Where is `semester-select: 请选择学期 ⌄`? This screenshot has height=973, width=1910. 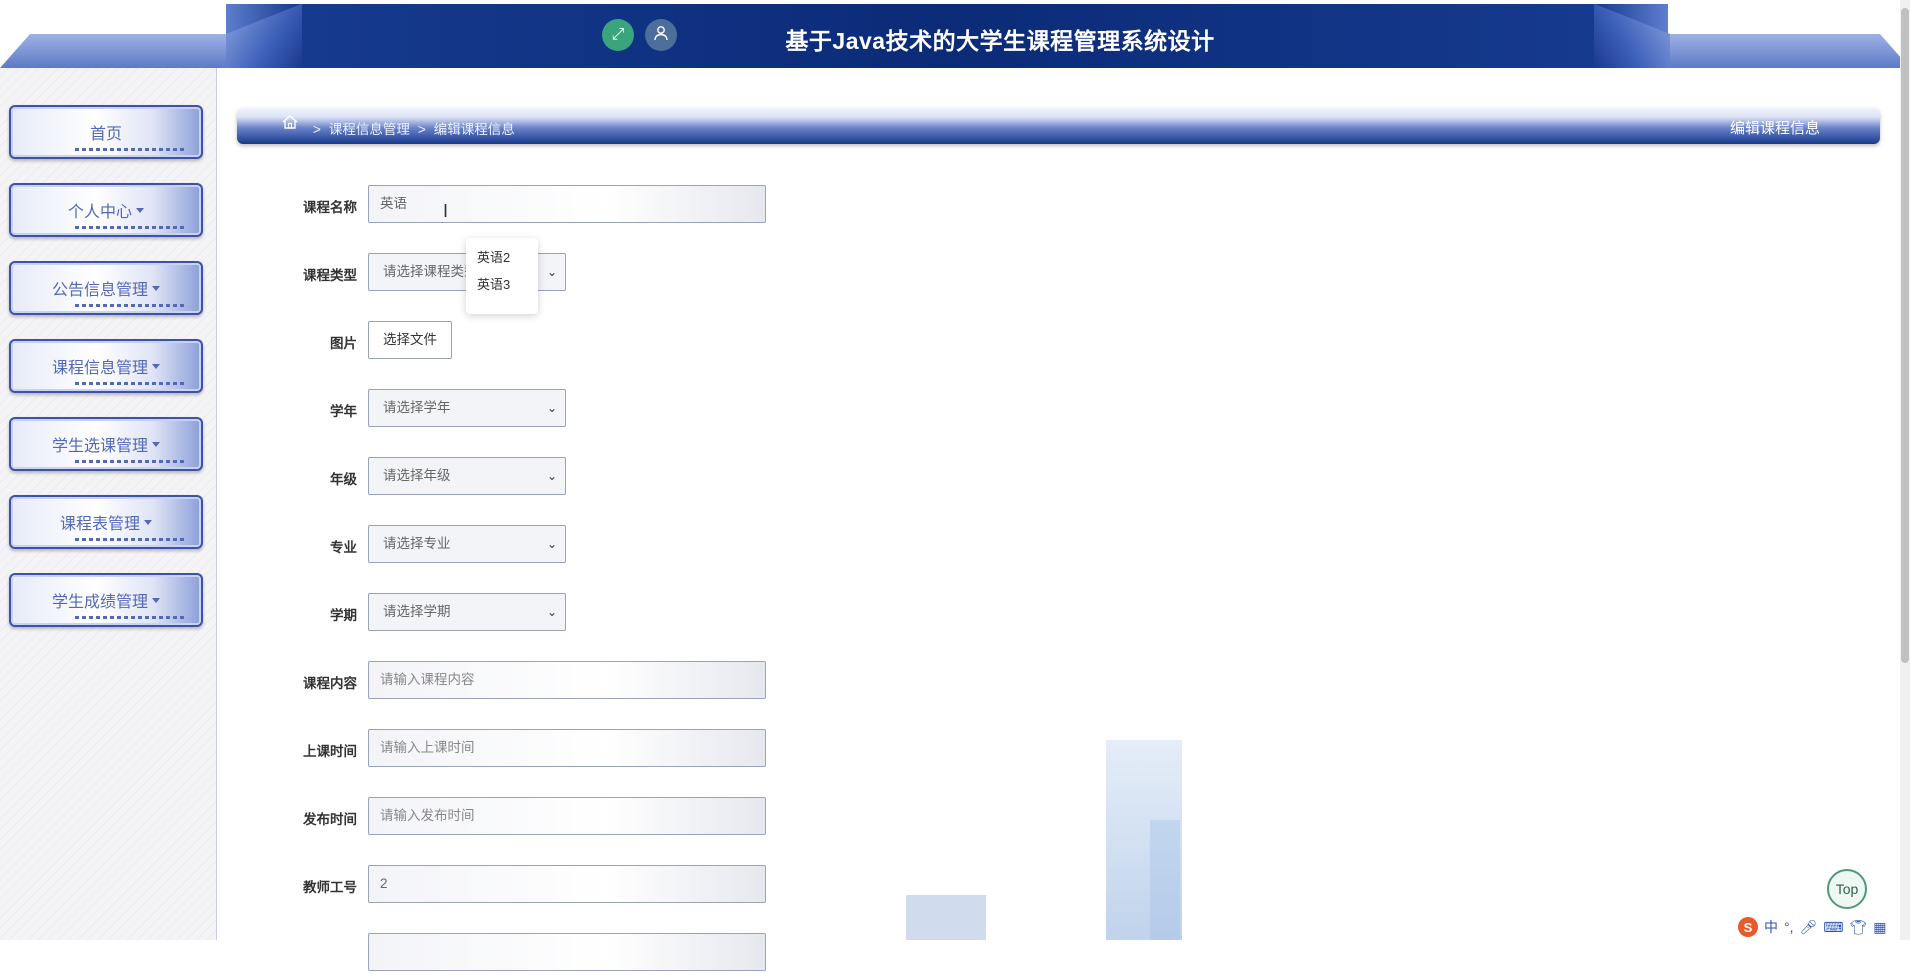 semester-select: 请选择学期 ⌄ is located at coordinates (467, 612).